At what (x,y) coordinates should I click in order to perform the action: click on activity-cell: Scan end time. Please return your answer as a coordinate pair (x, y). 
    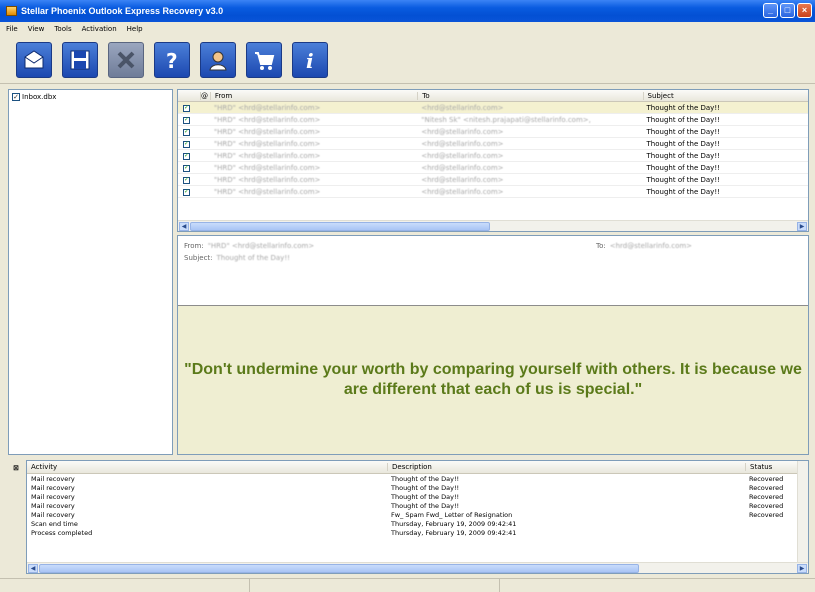
    Looking at the image, I should click on (54, 523).